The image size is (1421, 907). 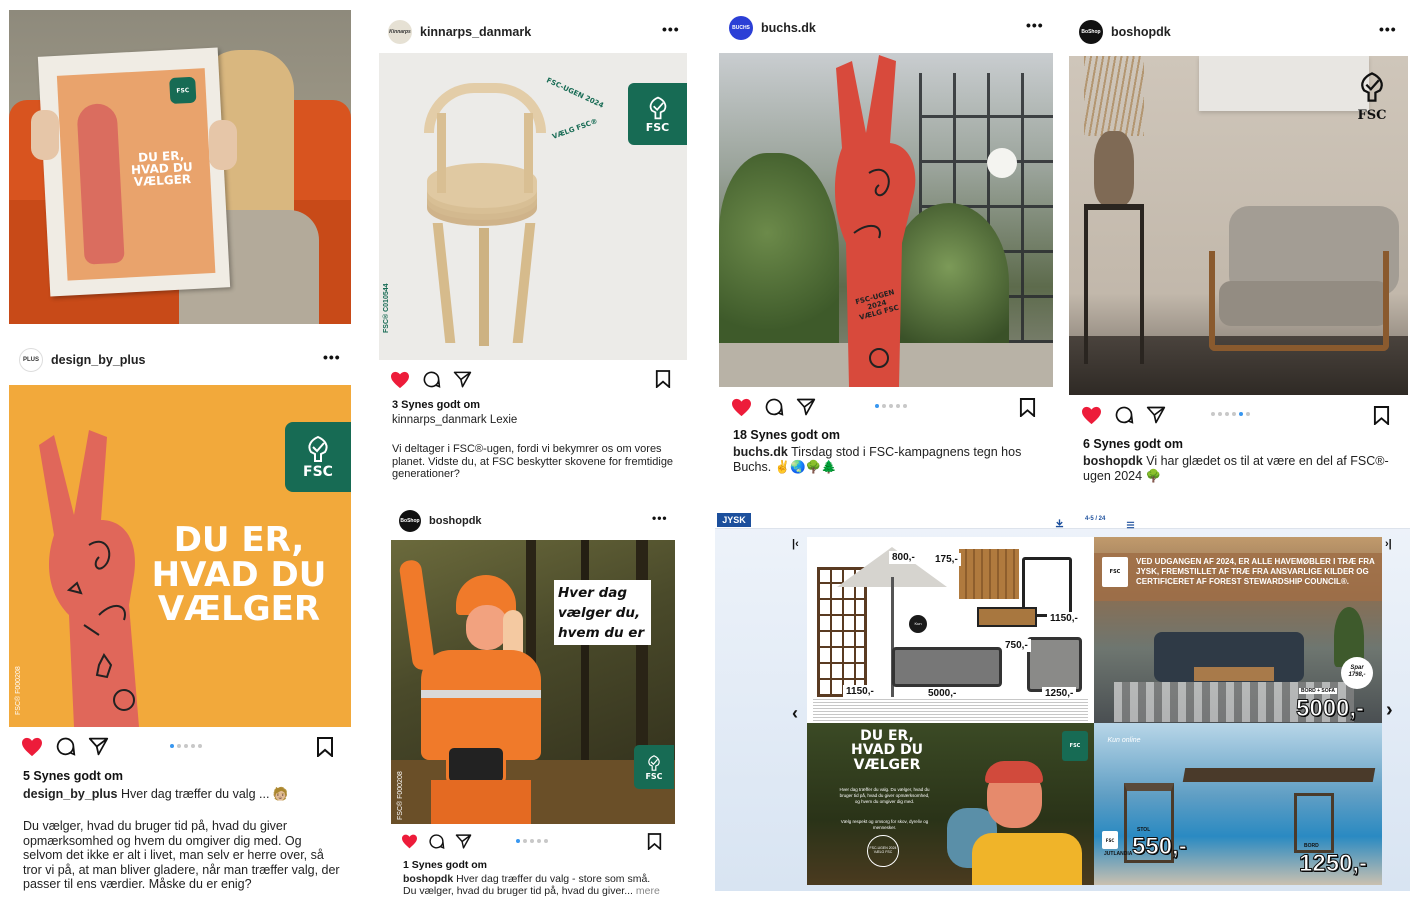 What do you see at coordinates (1318, 691) in the screenshot?
I see `bord-sofa-label: BORD + SOFA` at bounding box center [1318, 691].